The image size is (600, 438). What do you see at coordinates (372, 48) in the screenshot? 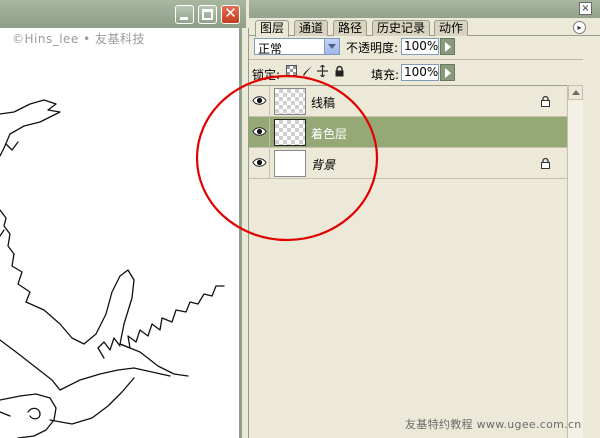
I see `opacity-label: 不透明度:` at bounding box center [372, 48].